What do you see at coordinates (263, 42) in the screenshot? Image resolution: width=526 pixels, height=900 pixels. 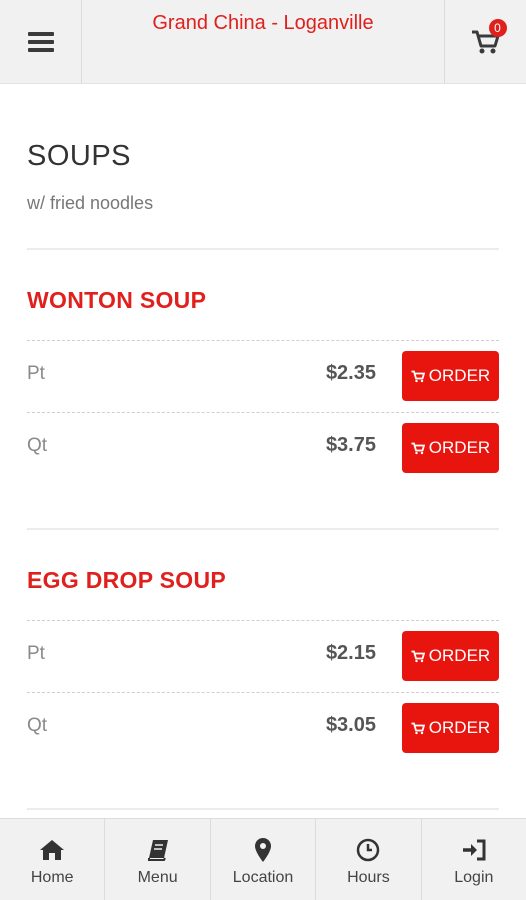 I see `top-bar: Grand China - Loganville 0` at bounding box center [263, 42].